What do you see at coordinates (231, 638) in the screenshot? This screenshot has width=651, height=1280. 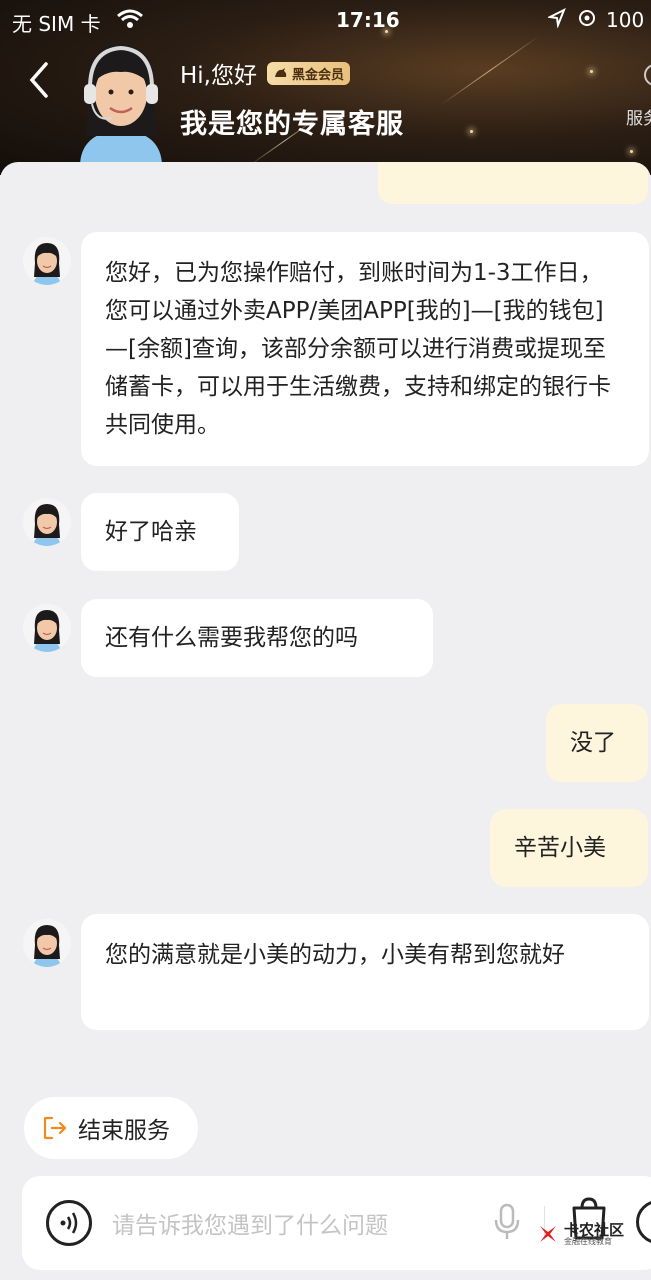 I see `message-text: 还有什么需要我帮您的吗` at bounding box center [231, 638].